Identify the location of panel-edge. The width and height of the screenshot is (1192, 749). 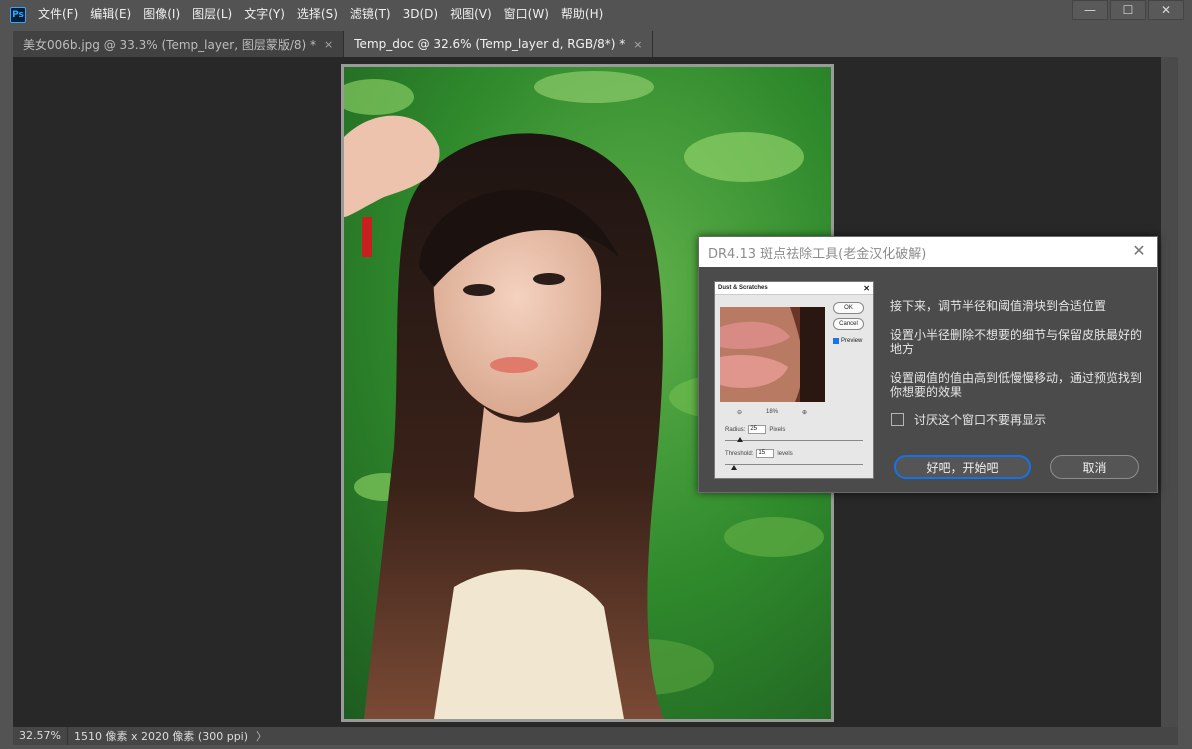
(1185, 389).